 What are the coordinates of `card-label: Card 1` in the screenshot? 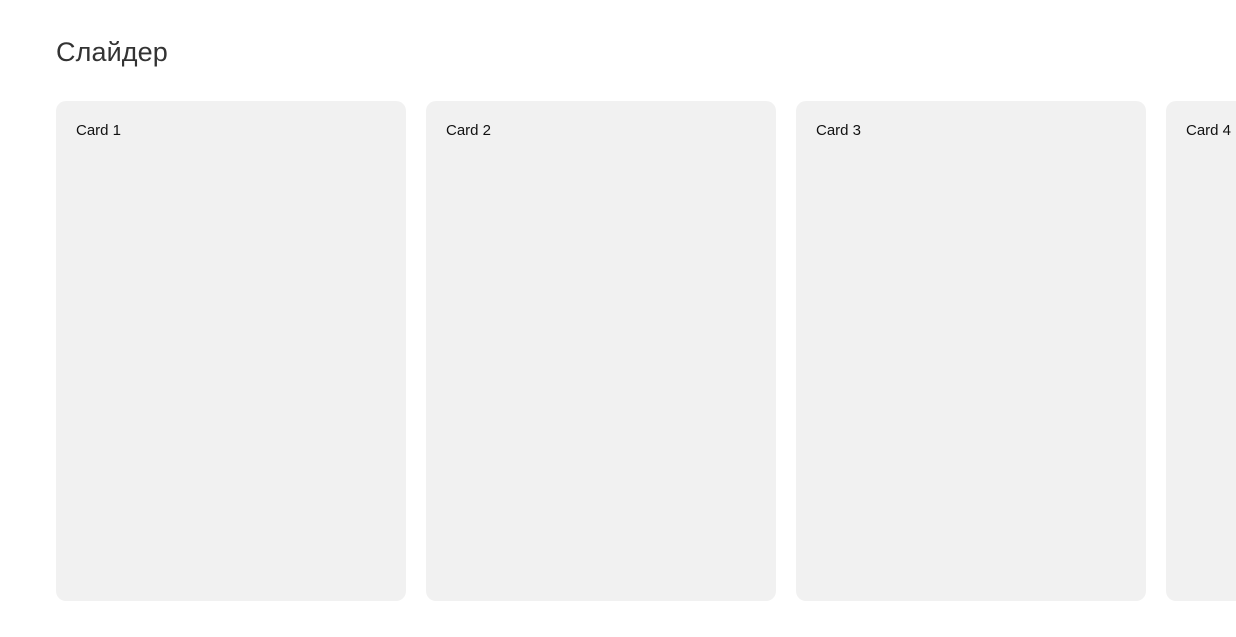 It's located at (99, 130).